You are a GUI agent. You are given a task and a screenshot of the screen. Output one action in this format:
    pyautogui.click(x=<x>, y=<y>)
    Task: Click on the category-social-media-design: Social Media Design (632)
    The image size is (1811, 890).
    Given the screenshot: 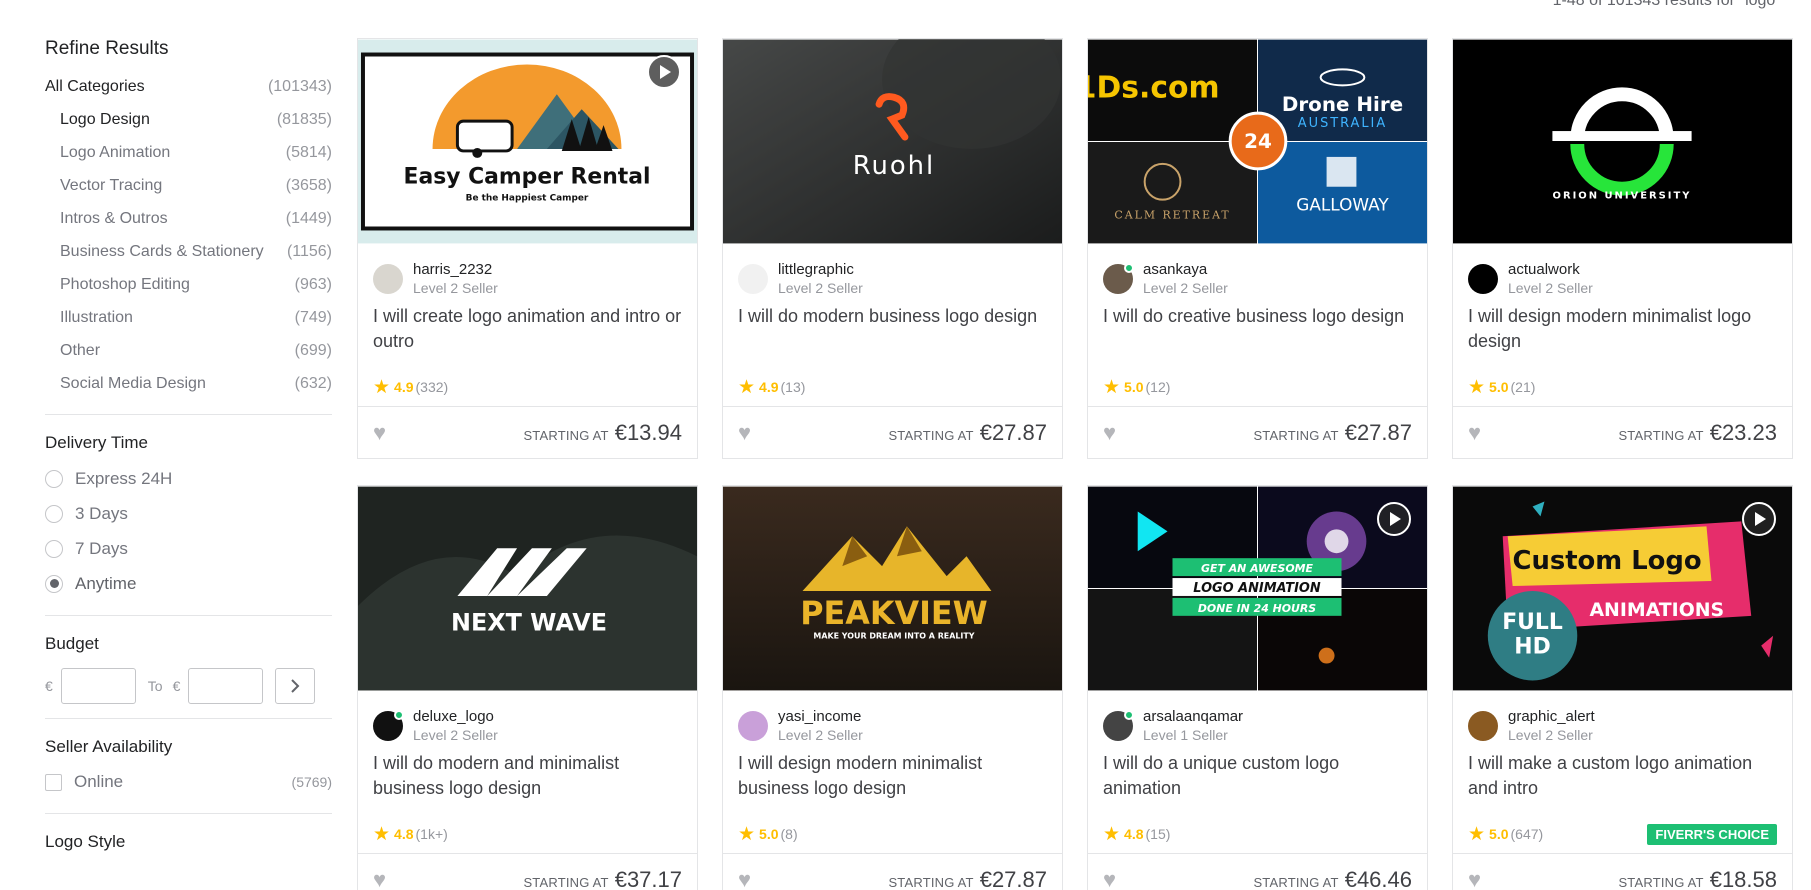 What is the action you would take?
    pyautogui.click(x=188, y=383)
    